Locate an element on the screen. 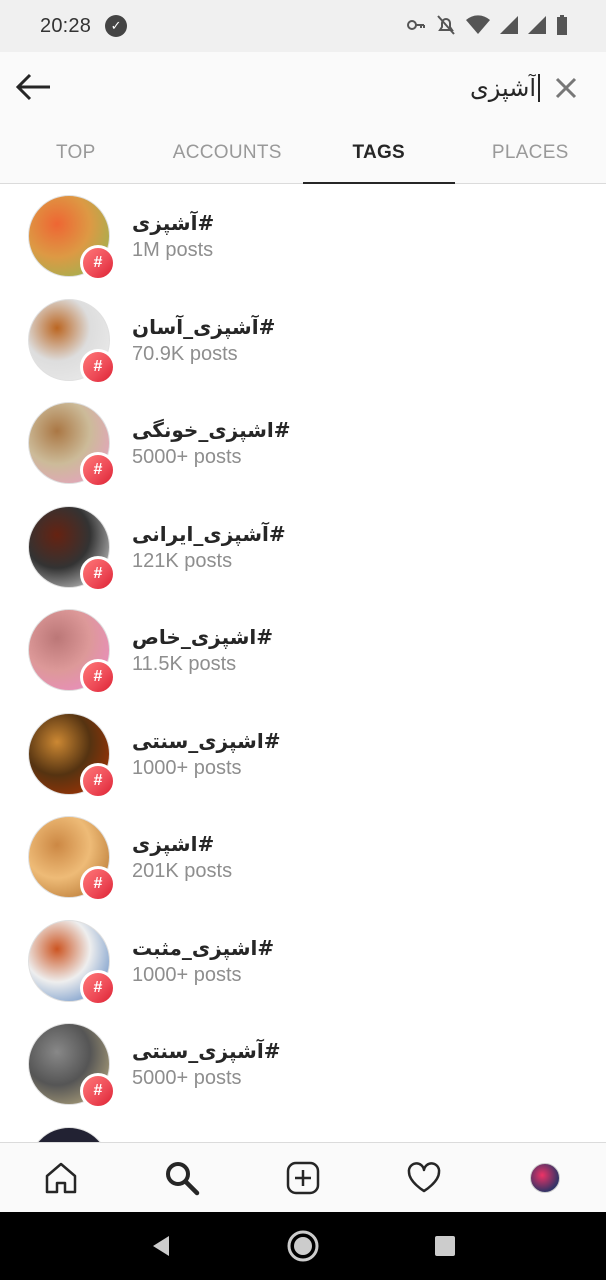 The height and width of the screenshot is (1280, 606). tag-post-count: 70.9K posts is located at coordinates (185, 353).